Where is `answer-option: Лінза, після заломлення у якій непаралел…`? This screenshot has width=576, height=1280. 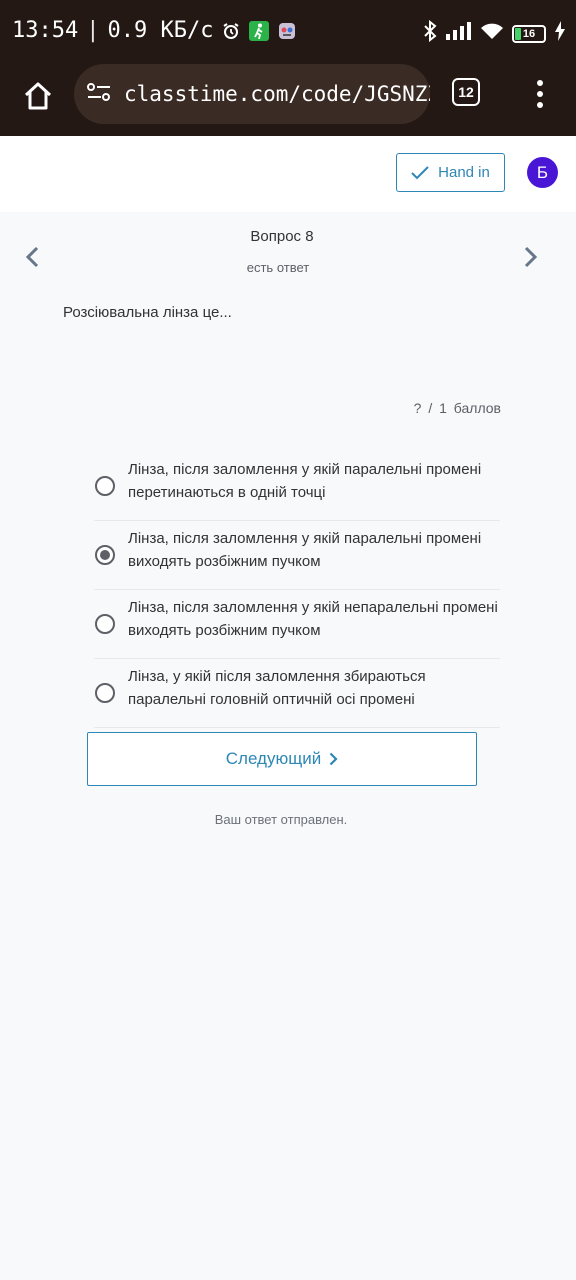
answer-option: Лінза, після заломлення у якій непаралел… is located at coordinates (297, 624).